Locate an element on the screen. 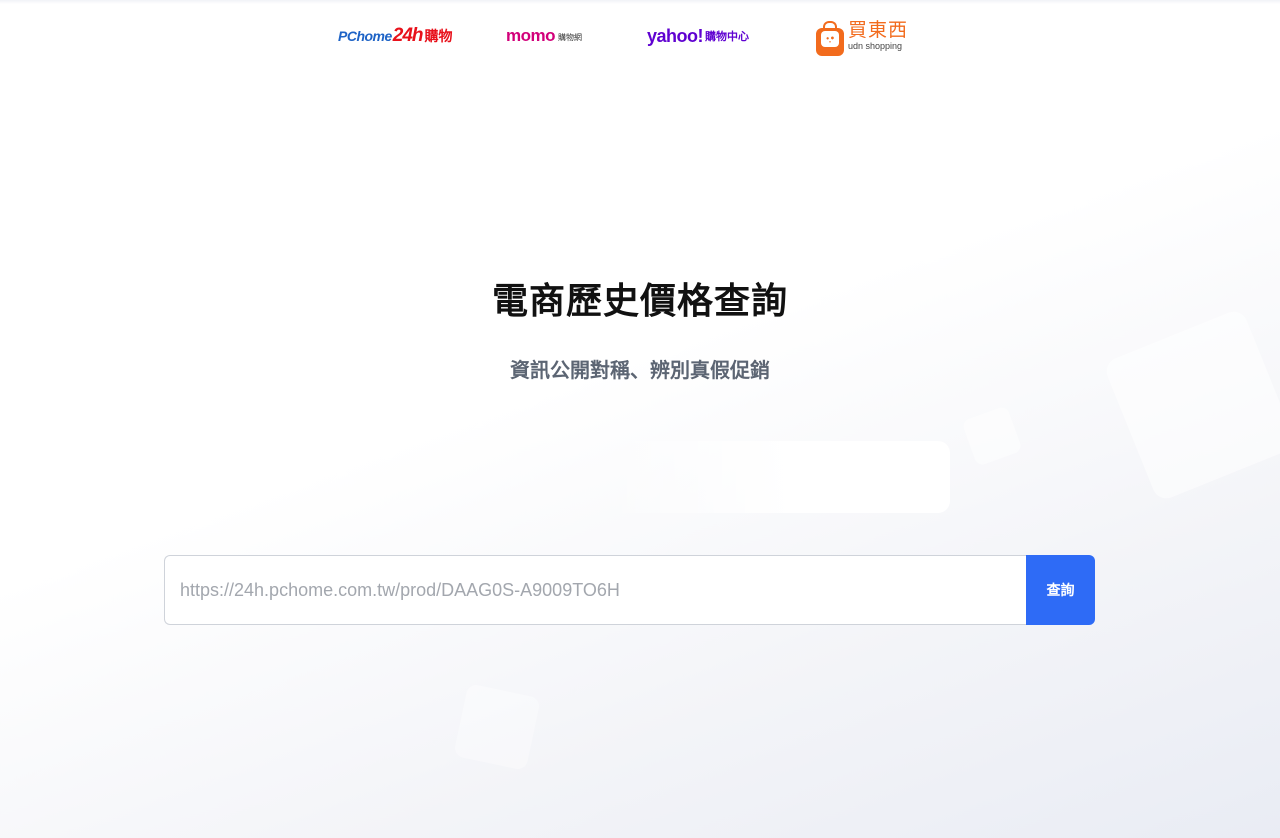 The width and height of the screenshot is (1280, 838). pchome-shop-text: 購物 is located at coordinates (438, 37).